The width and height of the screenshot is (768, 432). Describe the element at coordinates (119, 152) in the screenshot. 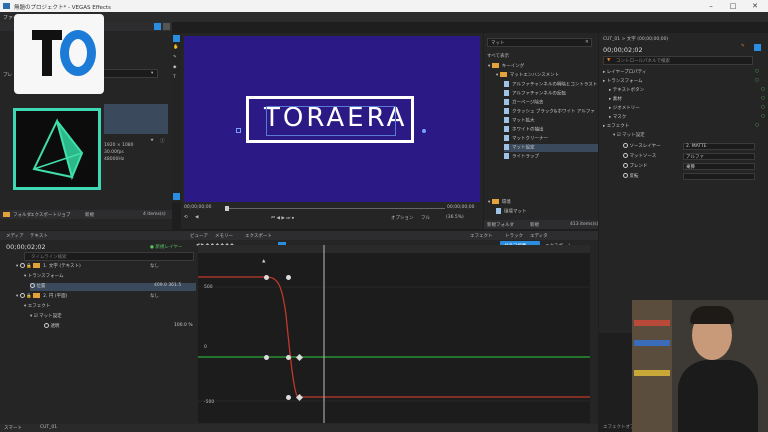

I see `media-info: 1920 × 1080 30.00fps 48000Hz` at that location.